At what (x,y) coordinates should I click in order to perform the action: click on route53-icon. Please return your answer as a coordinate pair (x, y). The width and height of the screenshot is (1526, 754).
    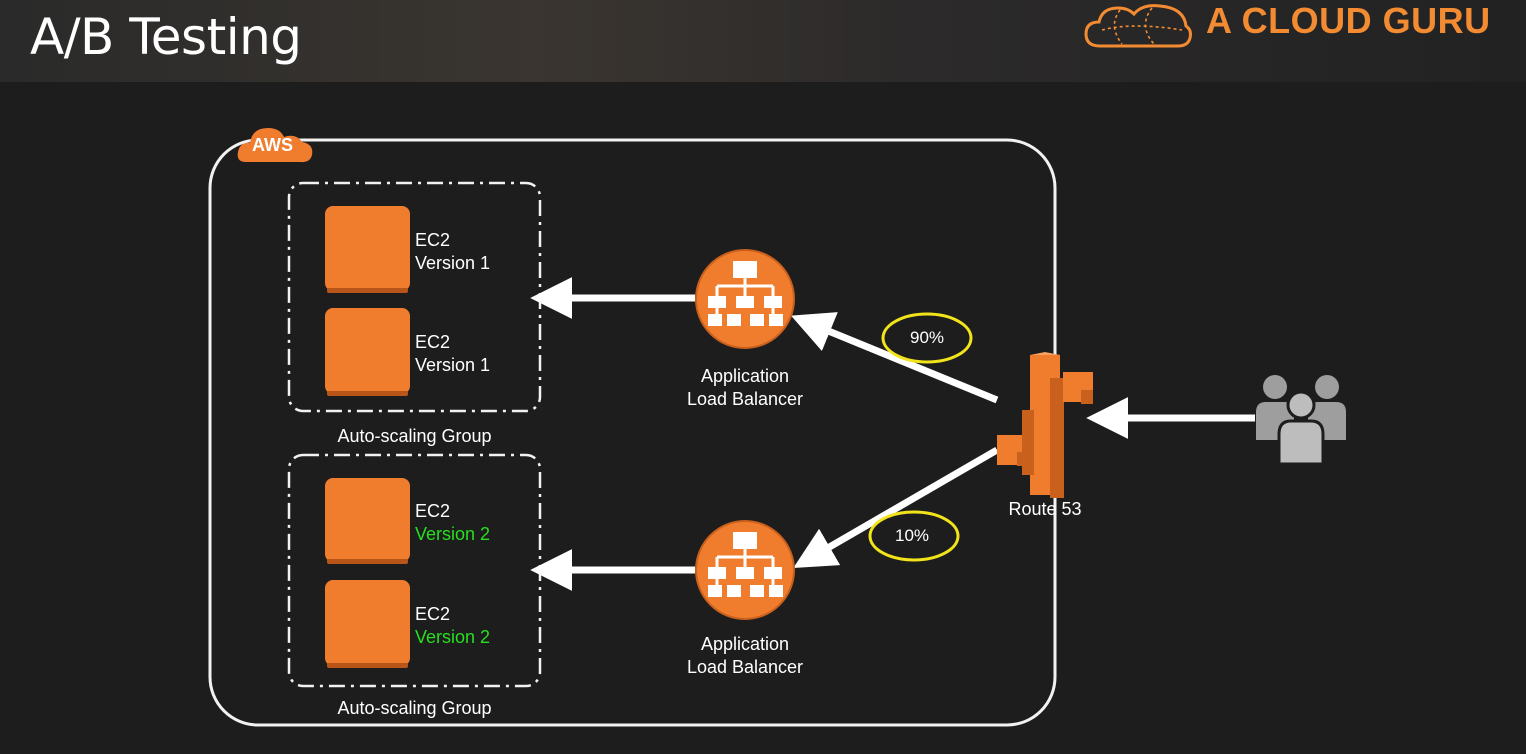
    Looking at the image, I should click on (1045, 425).